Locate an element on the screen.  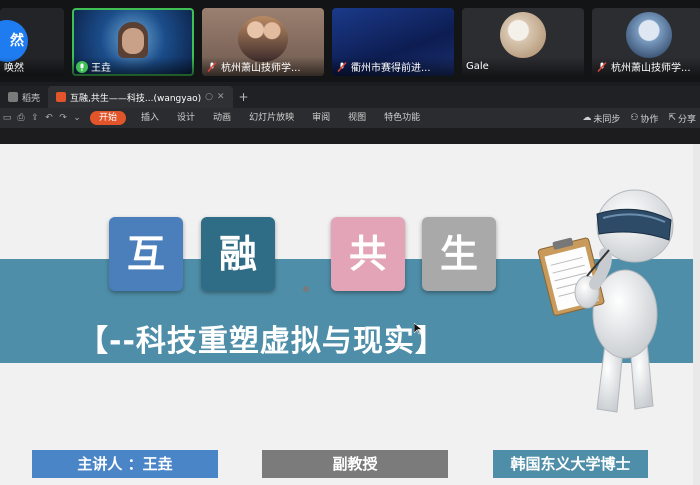
share-icon: ⇱ is located at coordinates (672, 118).